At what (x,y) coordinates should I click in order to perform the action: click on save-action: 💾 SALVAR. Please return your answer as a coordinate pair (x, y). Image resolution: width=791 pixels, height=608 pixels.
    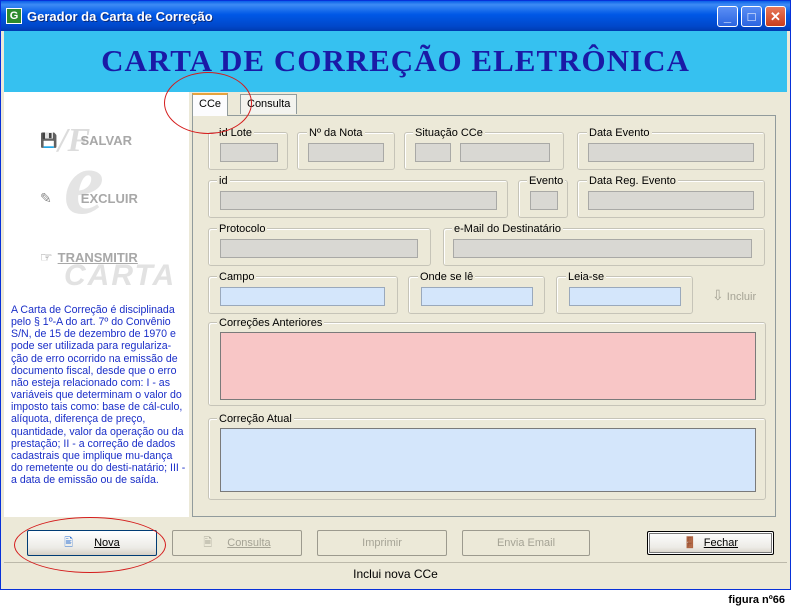
    Looking at the image, I should click on (86, 140).